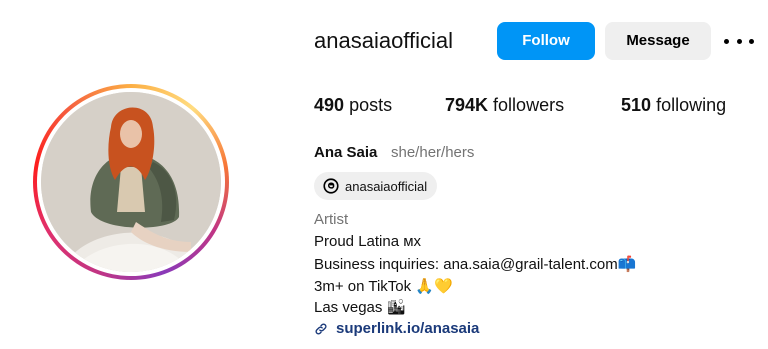 This screenshot has height=349, width=768. I want to click on avatar-photo, so click(131, 182).